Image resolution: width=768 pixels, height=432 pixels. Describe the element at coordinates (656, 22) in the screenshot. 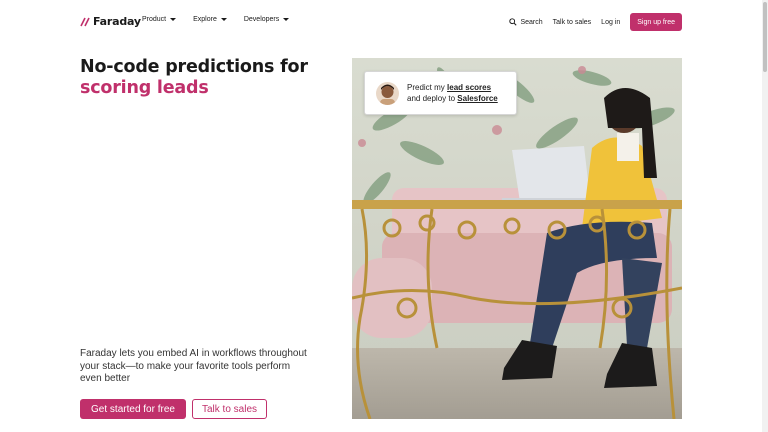

I see `signup-button: Sign up free` at that location.